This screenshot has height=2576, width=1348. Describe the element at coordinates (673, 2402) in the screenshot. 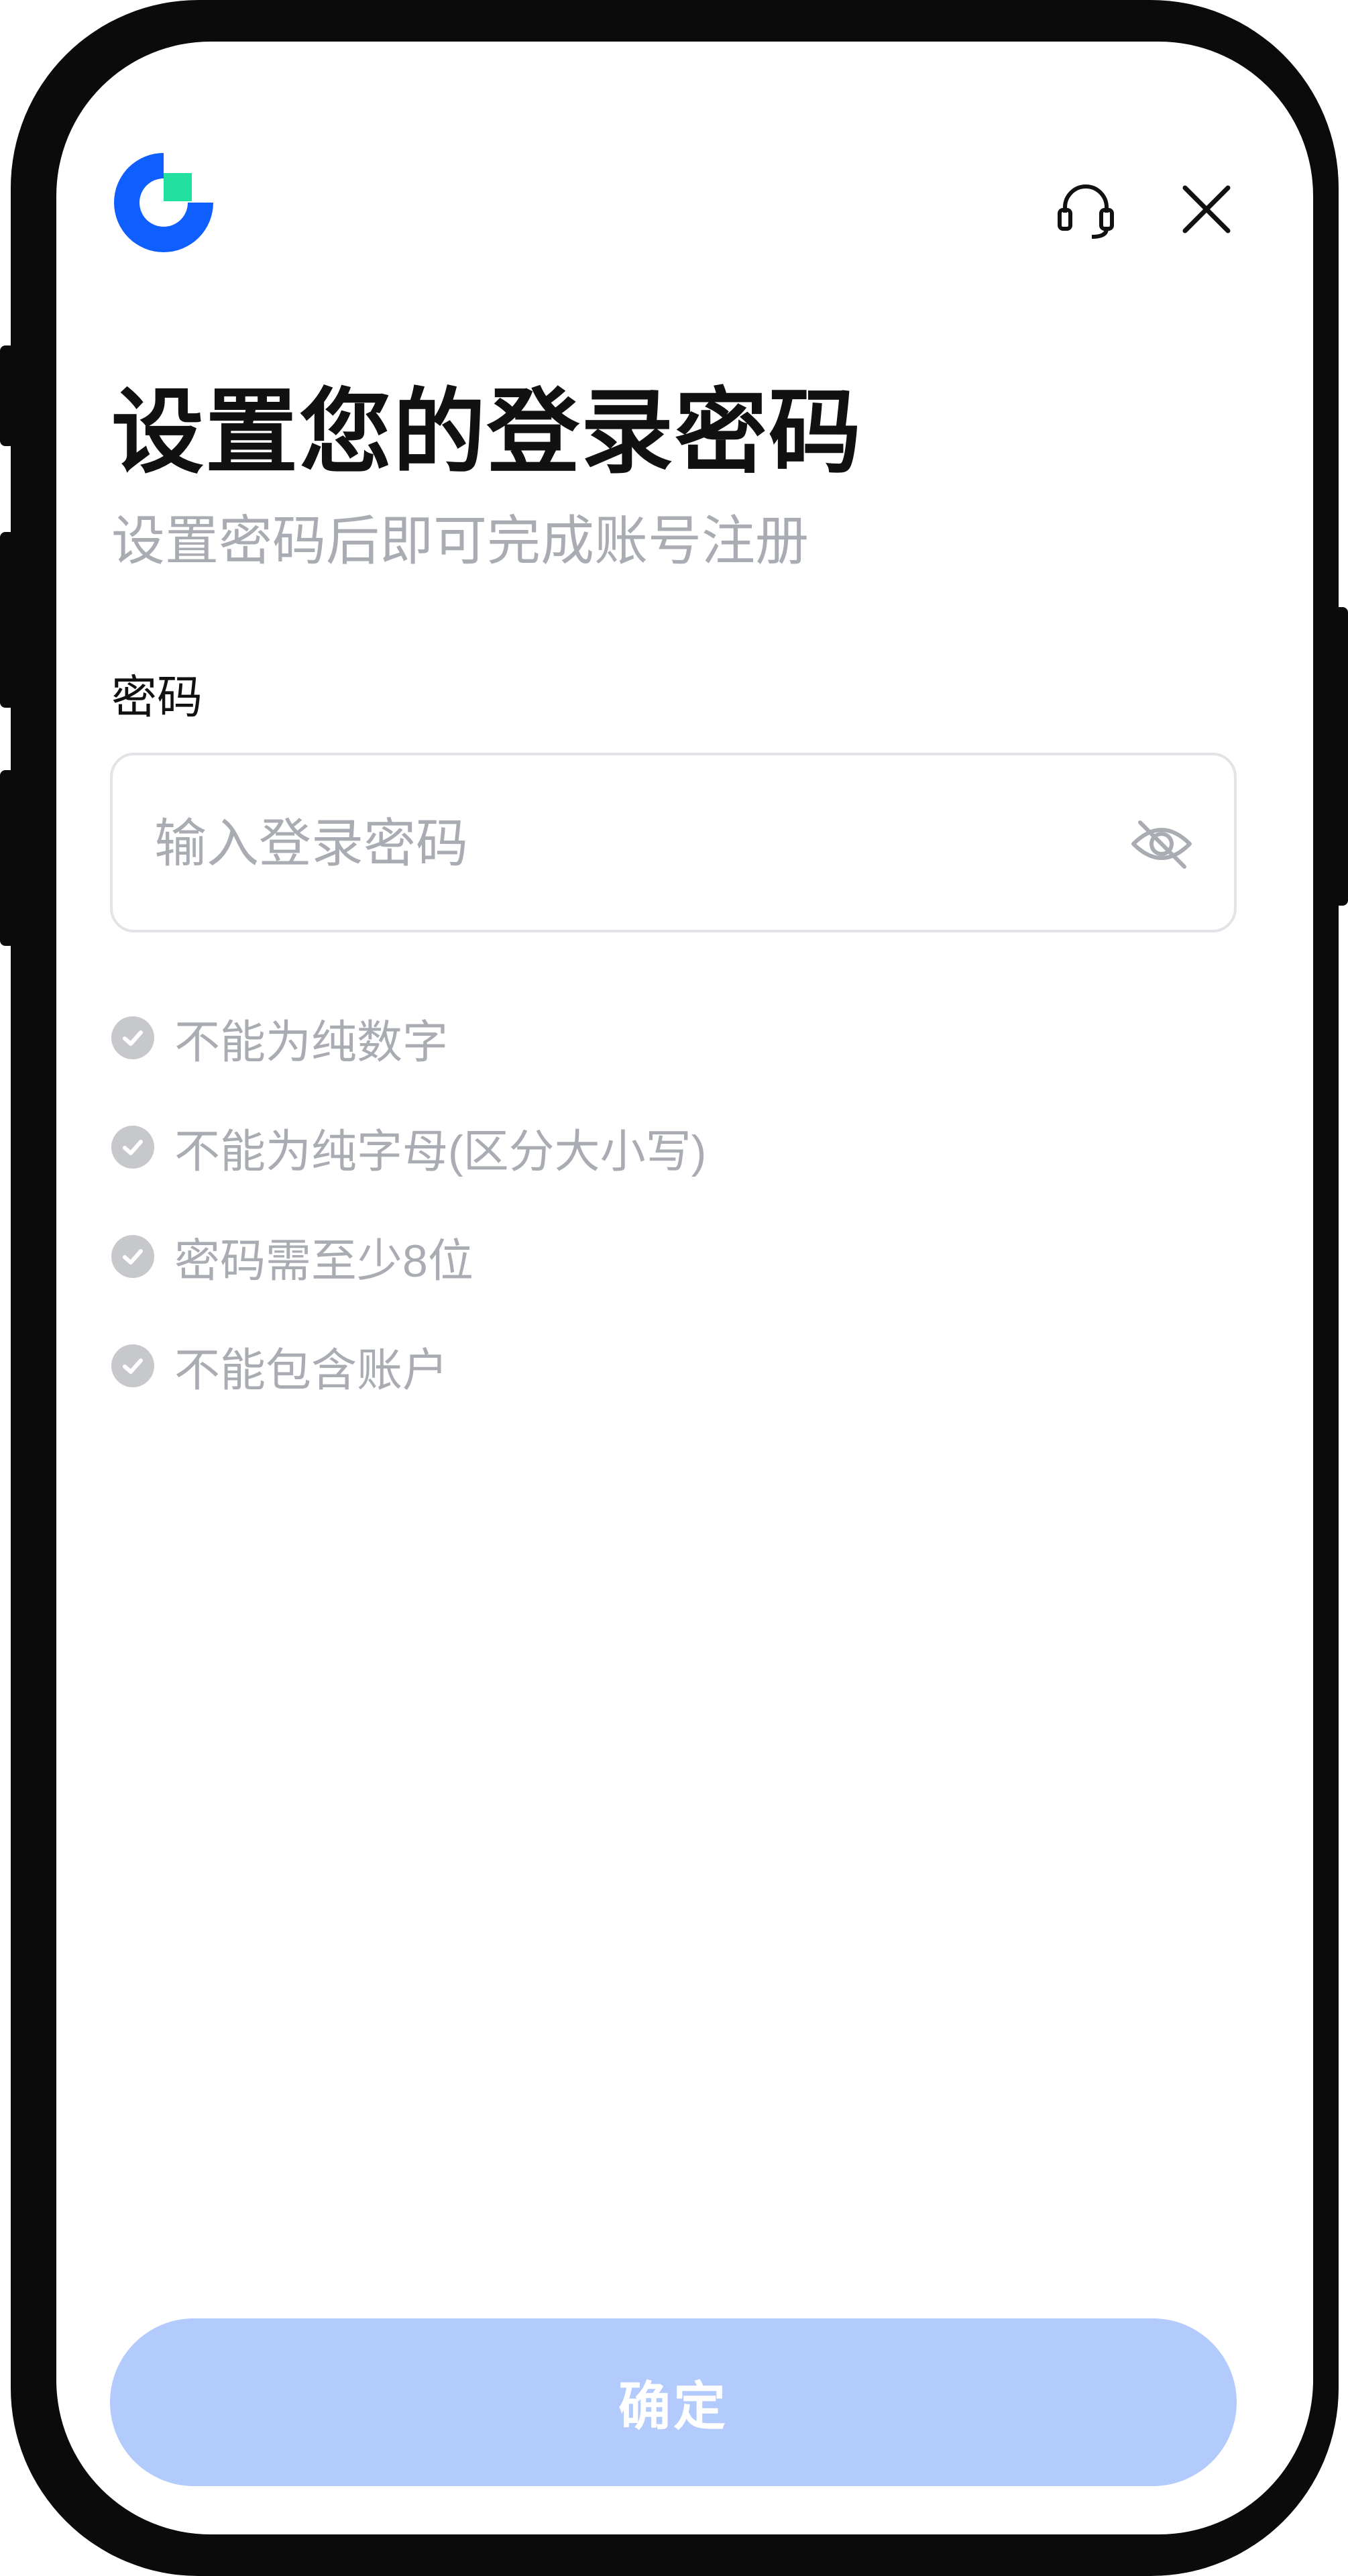

I see `confirm-button: 确定` at that location.